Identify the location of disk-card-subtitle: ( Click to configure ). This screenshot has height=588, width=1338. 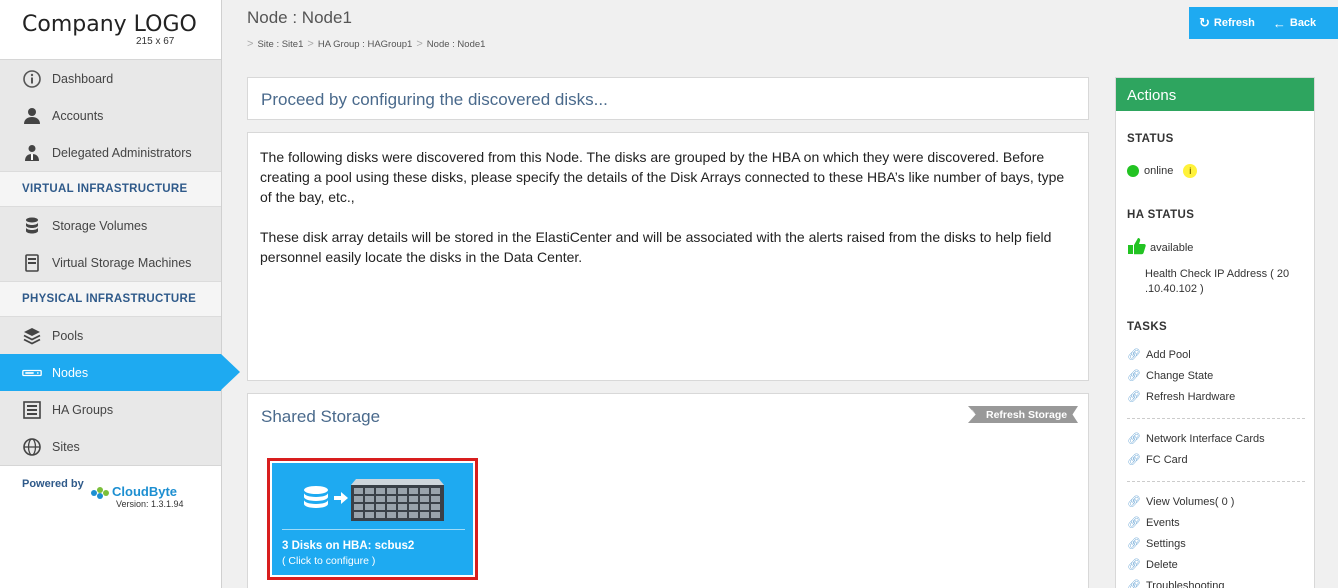
(329, 561).